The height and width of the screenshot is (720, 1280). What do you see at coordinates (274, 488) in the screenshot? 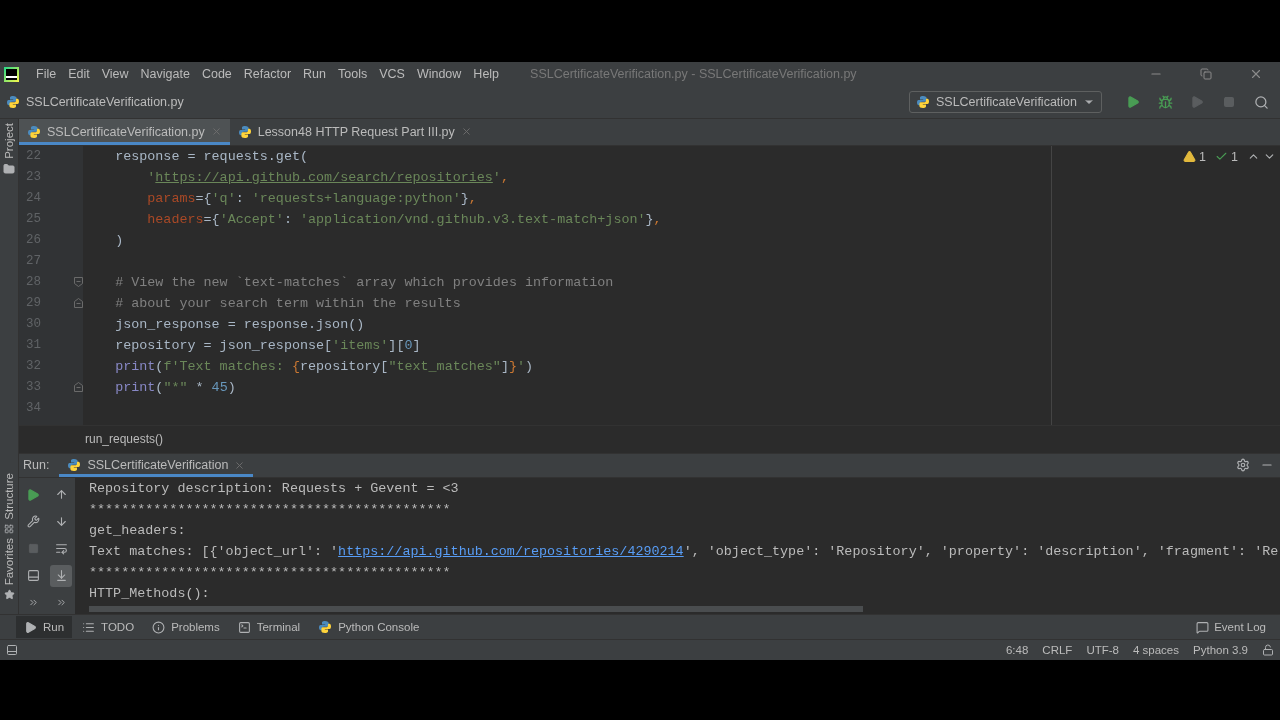
I see `console-line: Repository description: Requests + Gevent = <3` at bounding box center [274, 488].